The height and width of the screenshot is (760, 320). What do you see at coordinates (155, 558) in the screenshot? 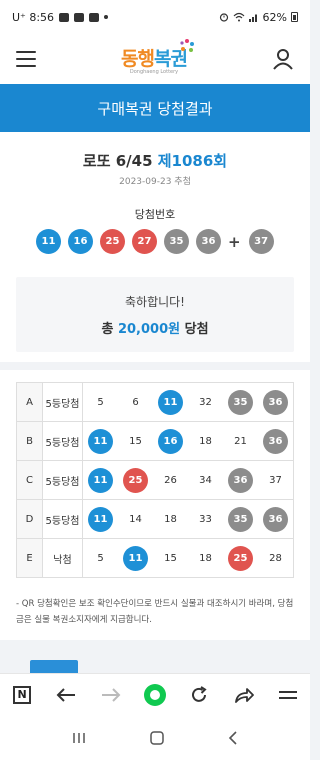
I see `ticket-row: E 낙첨 5 11 15 18 25 28` at bounding box center [155, 558].